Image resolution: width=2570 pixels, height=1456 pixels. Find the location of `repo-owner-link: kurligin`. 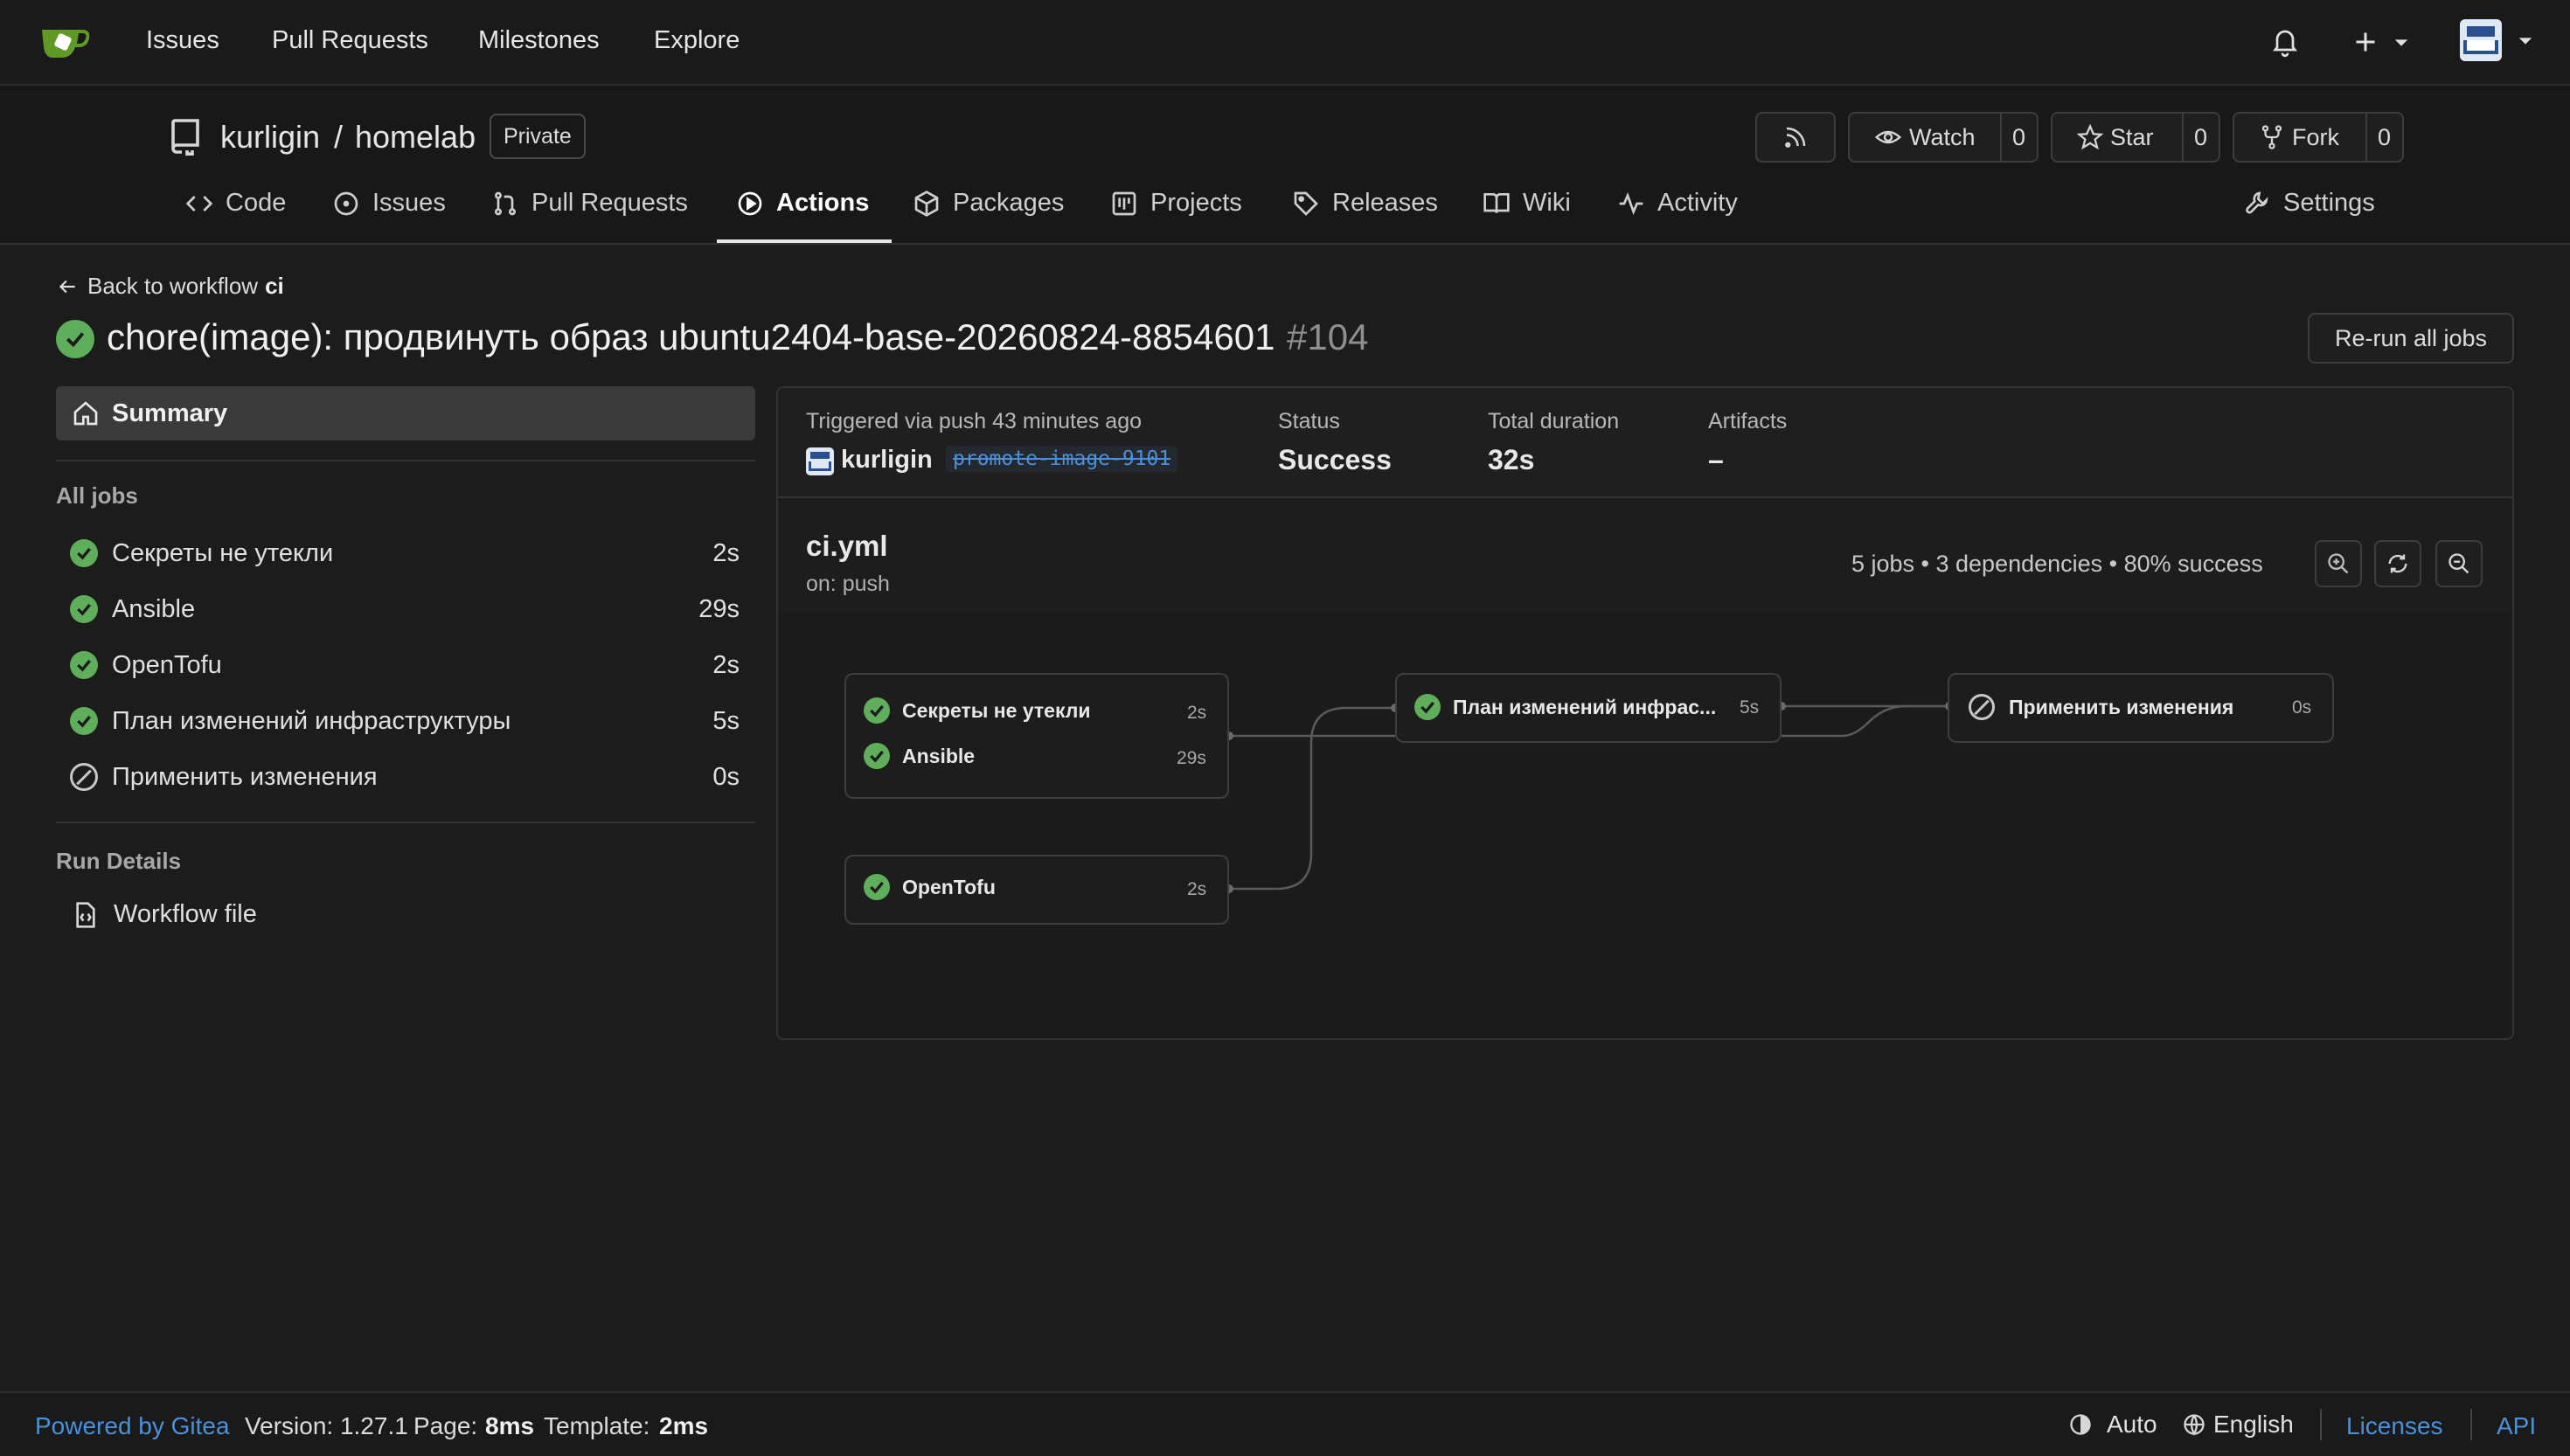

repo-owner-link: kurligin is located at coordinates (270, 137).